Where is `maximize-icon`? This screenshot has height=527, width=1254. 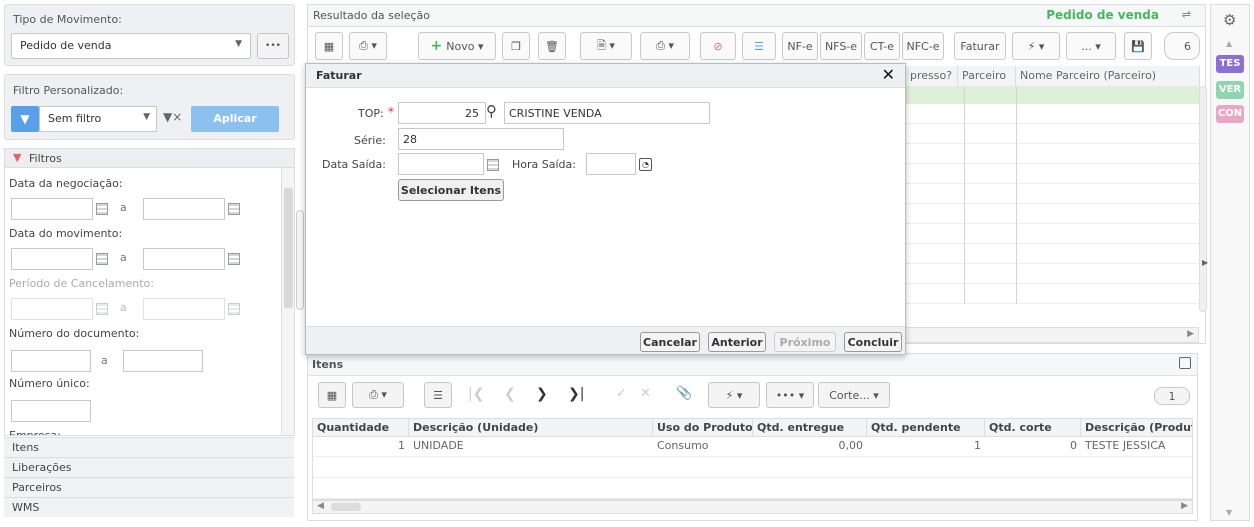
maximize-icon is located at coordinates (1185, 363).